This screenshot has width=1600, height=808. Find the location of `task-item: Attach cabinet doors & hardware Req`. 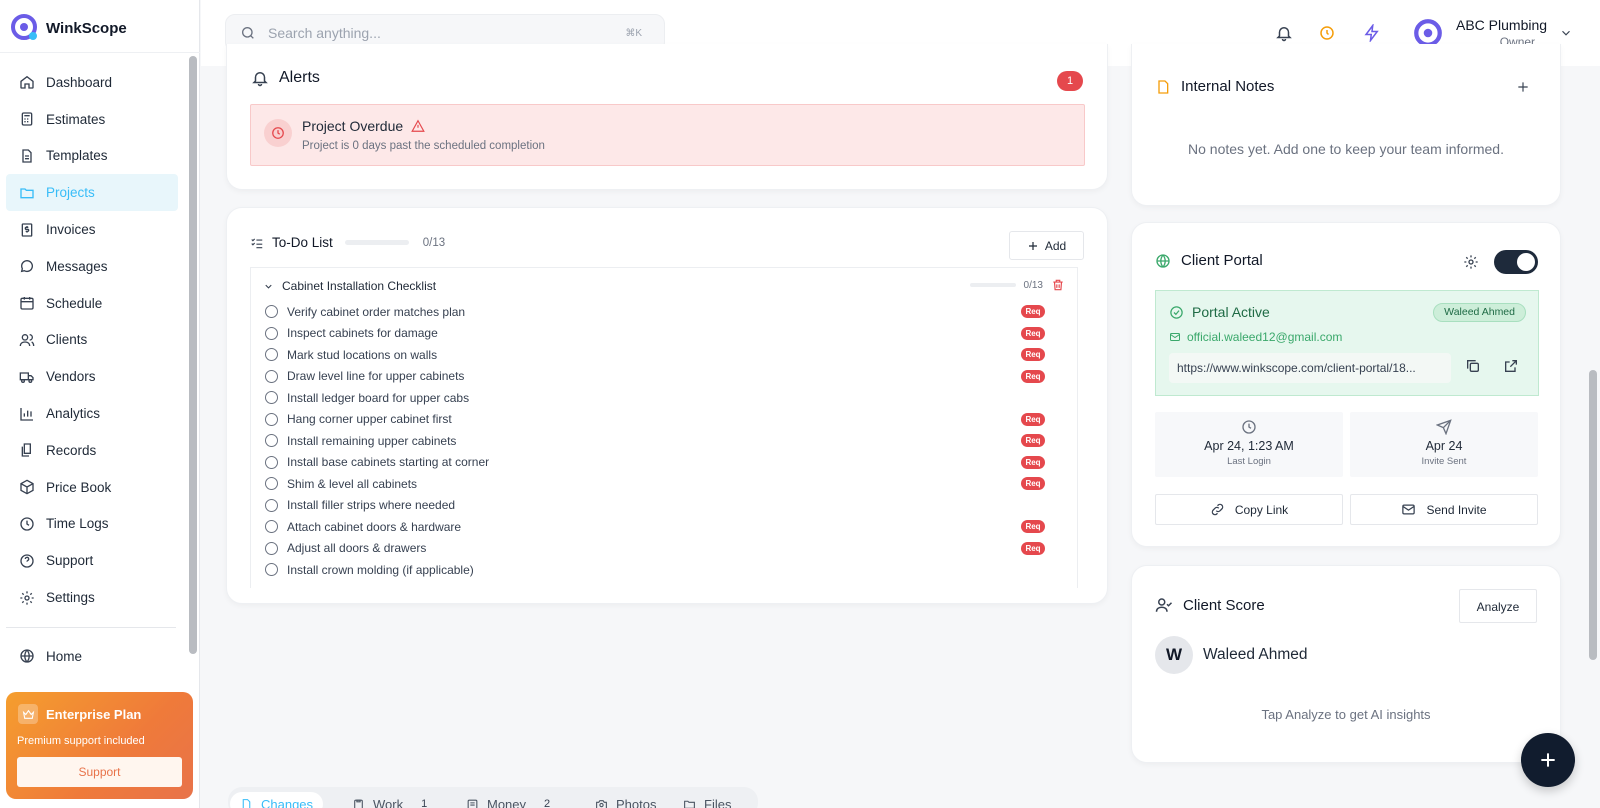

task-item: Attach cabinet doors & hardware Req is located at coordinates (655, 527).